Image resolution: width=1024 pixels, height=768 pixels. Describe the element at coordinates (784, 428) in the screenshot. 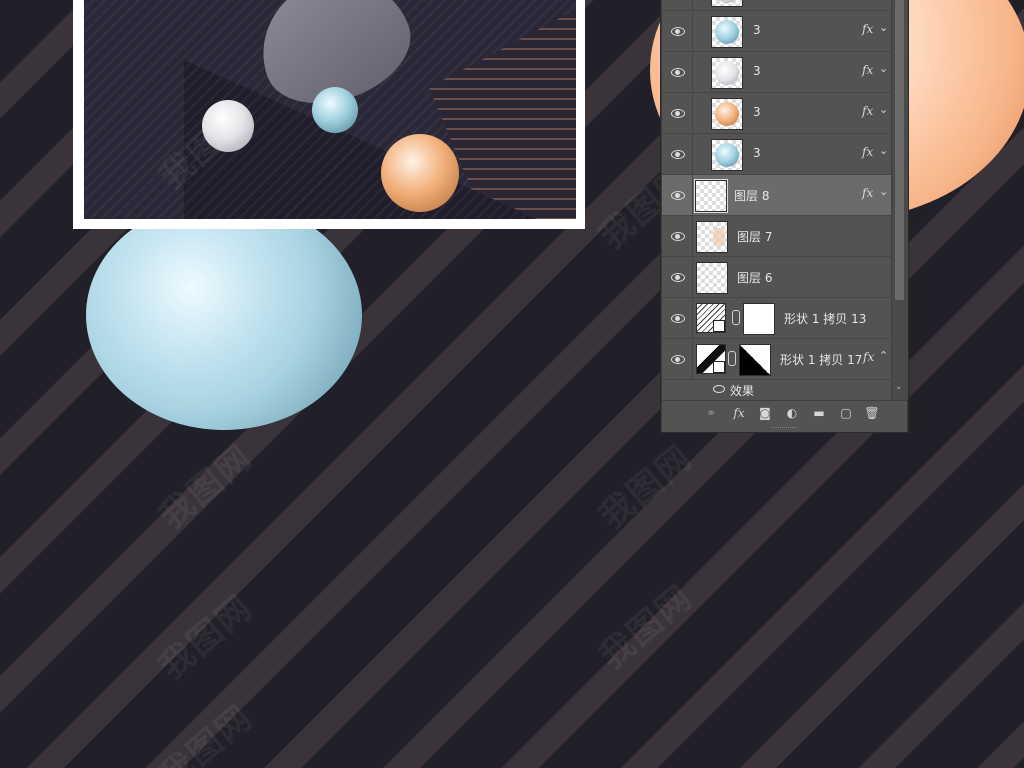

I see `resize-grip` at that location.